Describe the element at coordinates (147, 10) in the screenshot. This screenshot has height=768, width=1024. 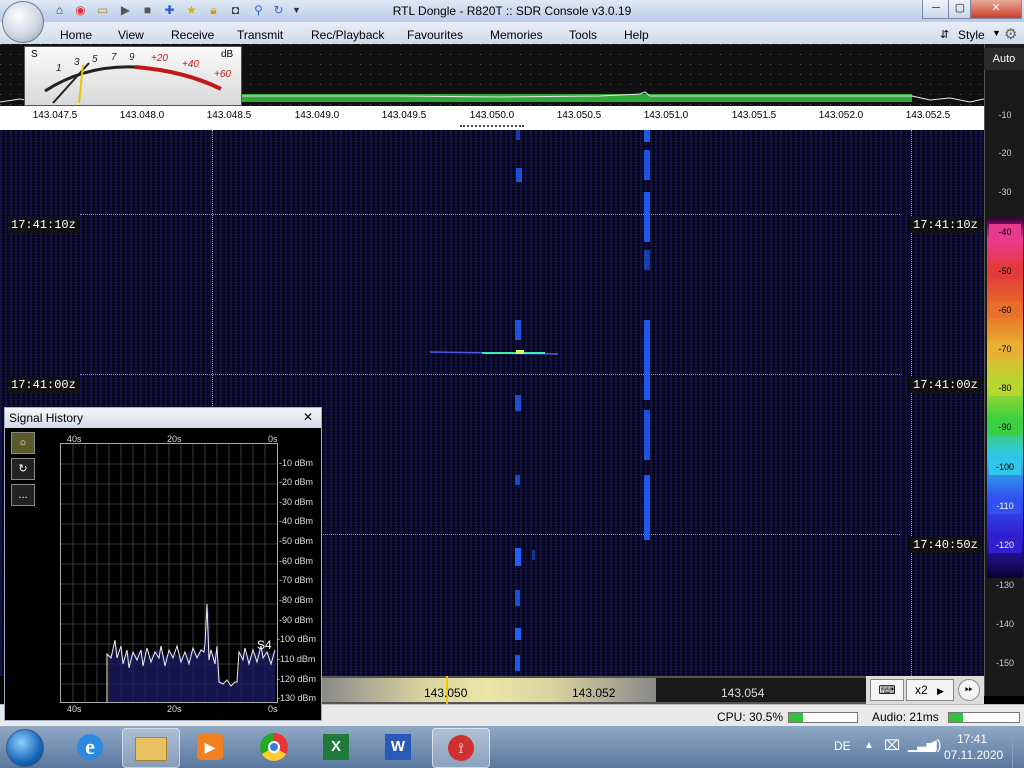
I see `stop-icon: ■` at that location.